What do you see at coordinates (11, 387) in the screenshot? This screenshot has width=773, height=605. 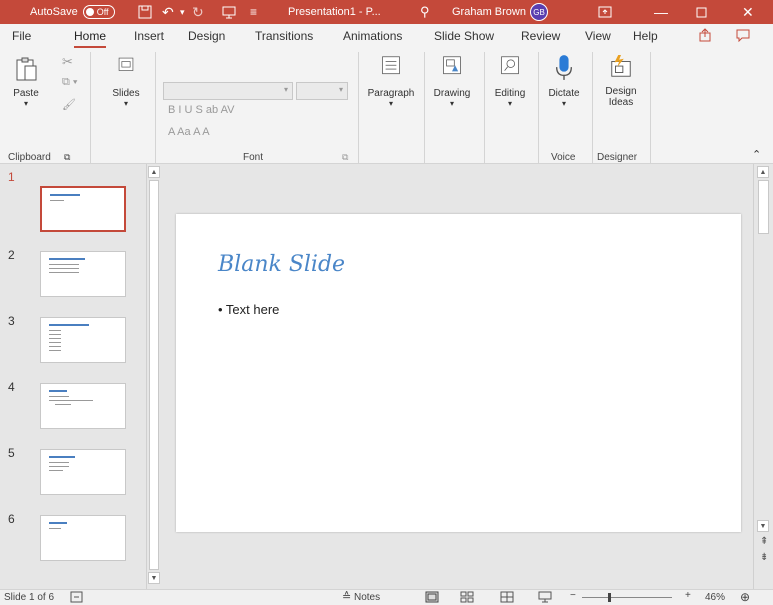 I see `thumbnail-number: 4` at bounding box center [11, 387].